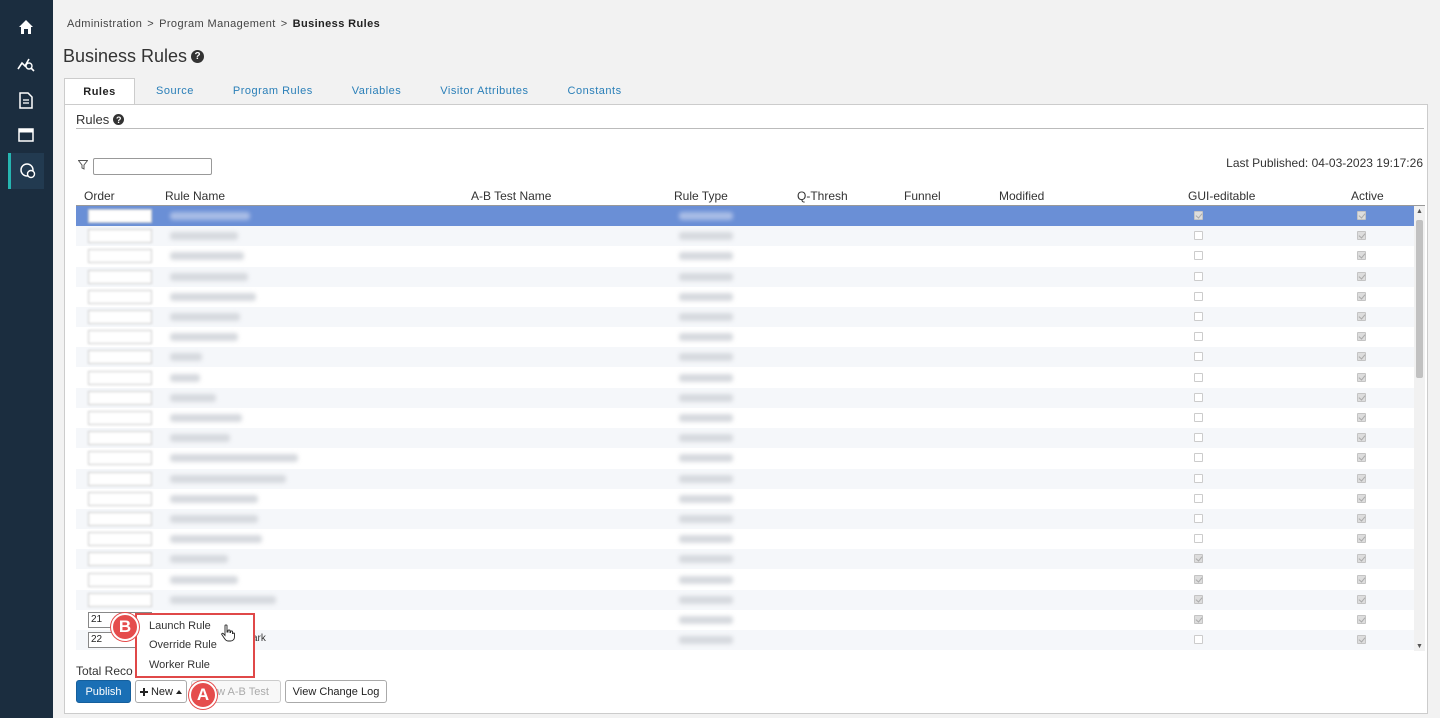  I want to click on vertical-scrollbar: ▲ ▼, so click(1419, 428).